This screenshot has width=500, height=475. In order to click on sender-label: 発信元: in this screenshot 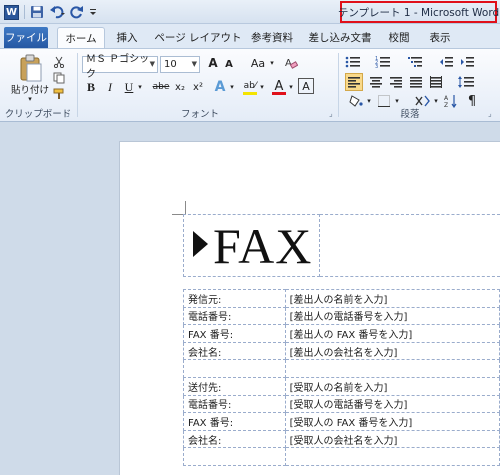, I will do `click(234, 298)`.